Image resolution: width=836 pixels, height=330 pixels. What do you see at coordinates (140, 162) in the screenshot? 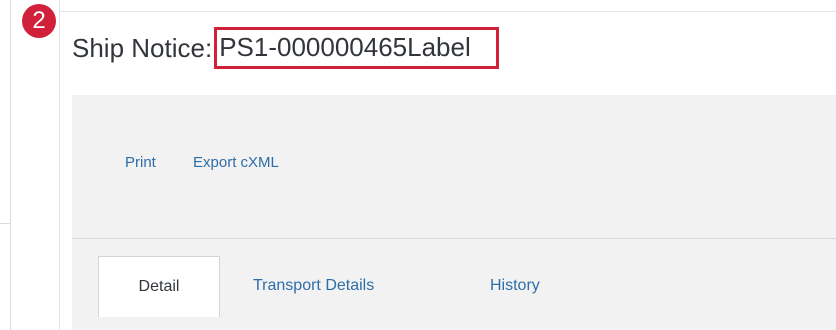
I see `print-link: Print` at bounding box center [140, 162].